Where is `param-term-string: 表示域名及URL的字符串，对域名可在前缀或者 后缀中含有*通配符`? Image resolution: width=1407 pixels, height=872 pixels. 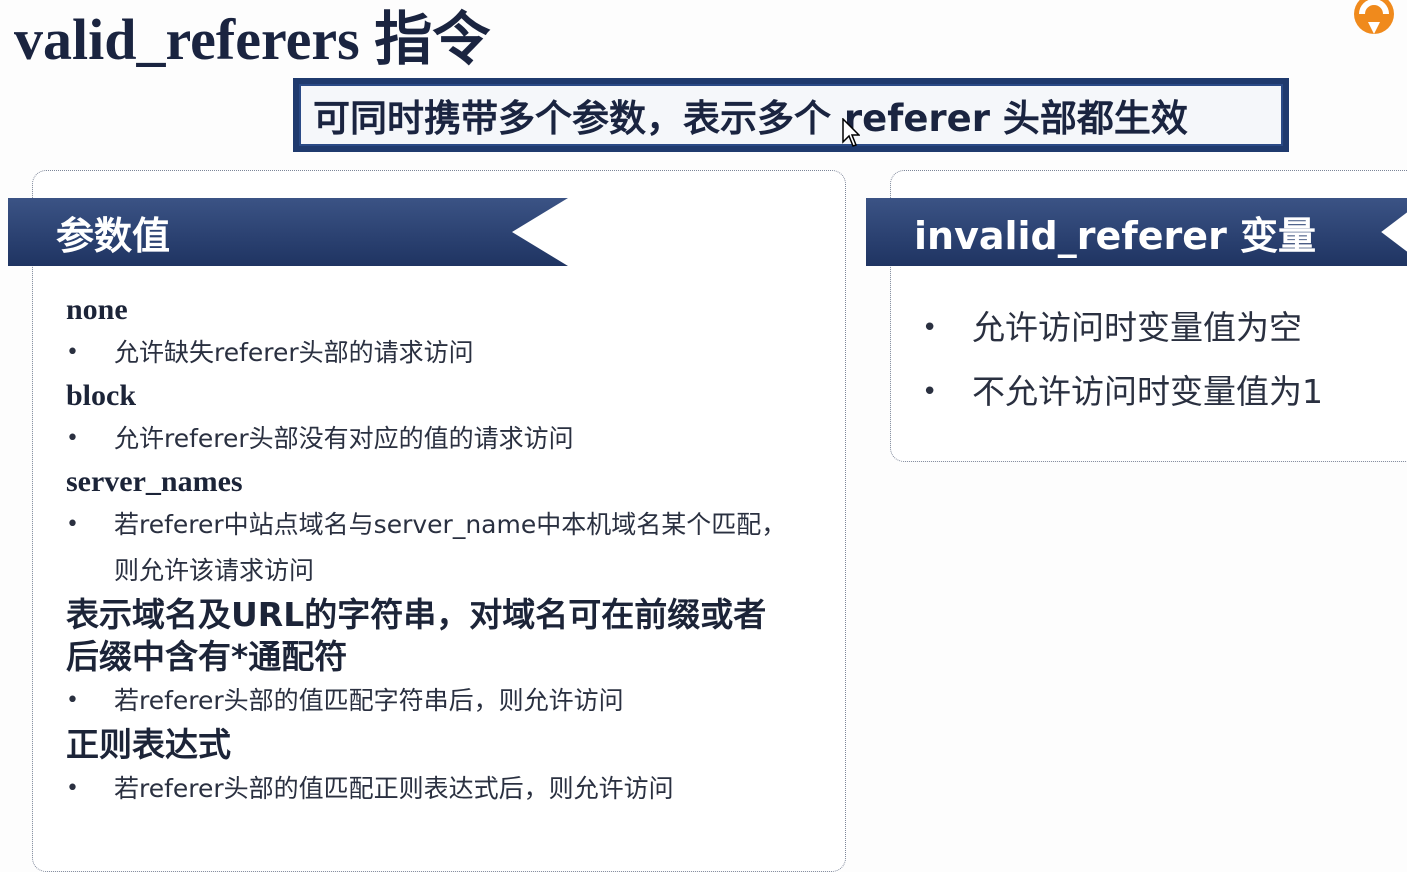
param-term-string: 表示域名及URL的字符串，对域名可在前缀或者 后缀中含有*通配符 is located at coordinates (451, 636).